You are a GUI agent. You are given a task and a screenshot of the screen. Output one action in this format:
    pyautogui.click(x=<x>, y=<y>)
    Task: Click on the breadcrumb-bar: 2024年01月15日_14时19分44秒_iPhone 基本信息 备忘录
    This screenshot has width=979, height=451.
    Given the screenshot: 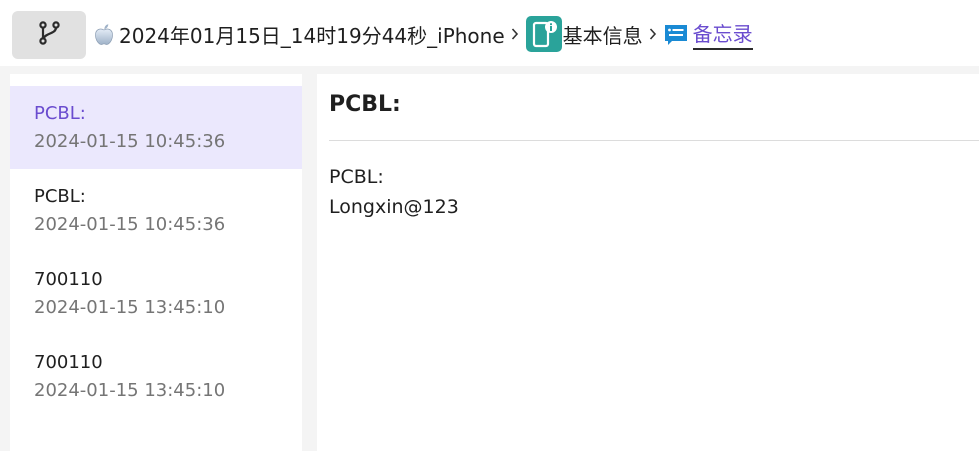 What is the action you would take?
    pyautogui.click(x=489, y=33)
    